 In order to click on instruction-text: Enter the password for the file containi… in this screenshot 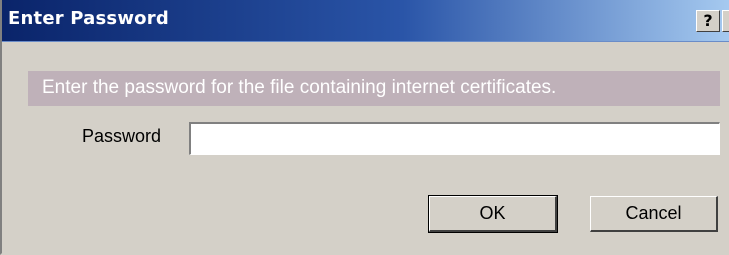, I will do `click(299, 87)`.